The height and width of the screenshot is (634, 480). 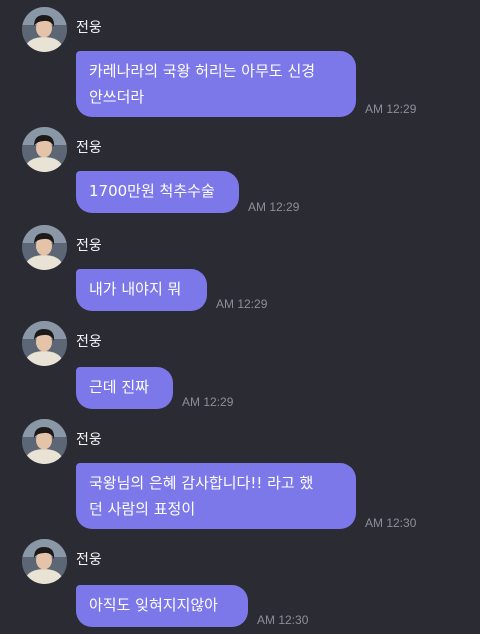 I want to click on message-bubble: 카레나라의 국왕 허리는 아무도 신경 안쓰더라, so click(x=216, y=84).